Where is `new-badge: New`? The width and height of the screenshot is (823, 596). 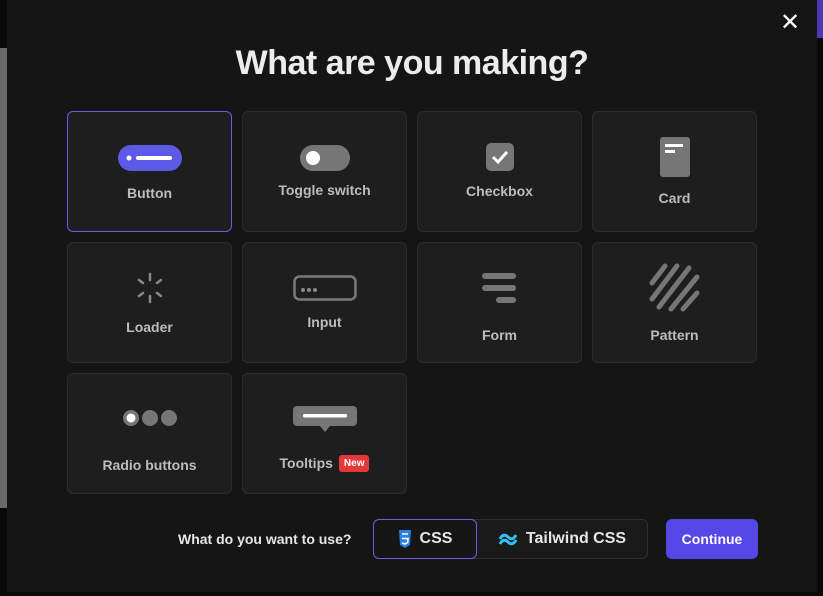
new-badge: New is located at coordinates (354, 463).